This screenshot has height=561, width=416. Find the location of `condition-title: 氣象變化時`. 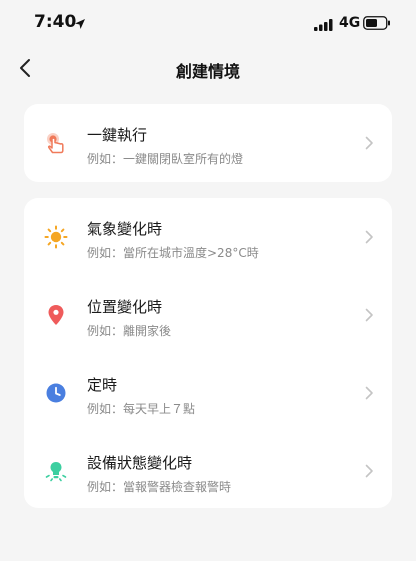

condition-title: 氣象變化時 is located at coordinates (125, 229).